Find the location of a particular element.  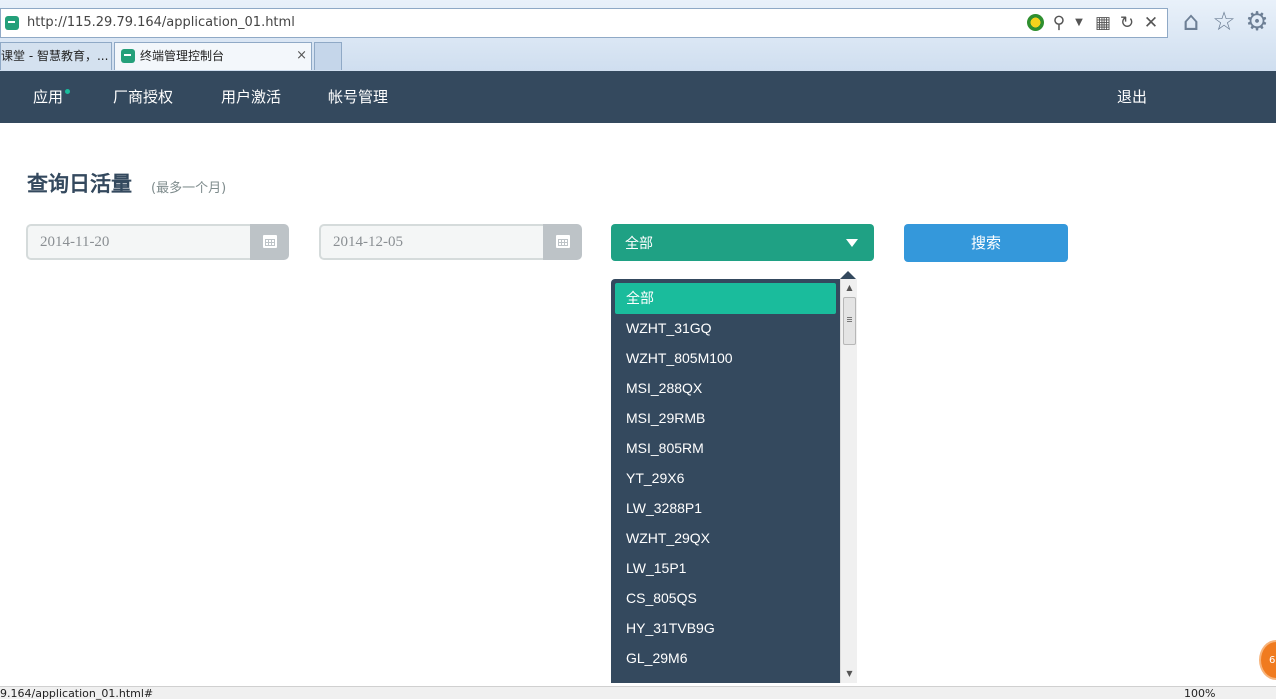

nav-item-apps: 应用 is located at coordinates (52, 97).